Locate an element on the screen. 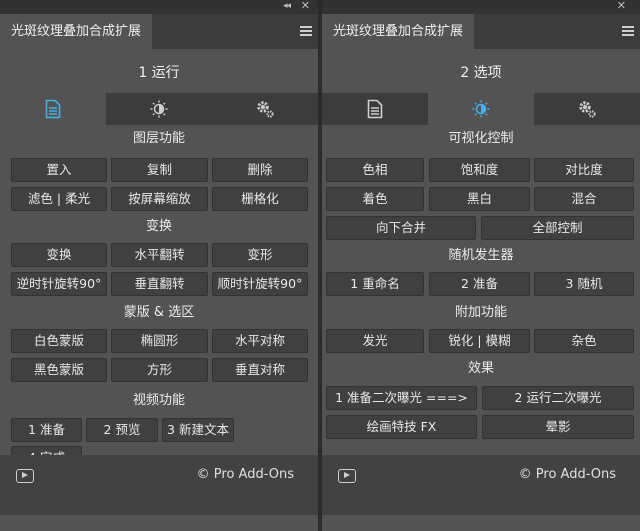  run-button: 1 运行 is located at coordinates (159, 73).